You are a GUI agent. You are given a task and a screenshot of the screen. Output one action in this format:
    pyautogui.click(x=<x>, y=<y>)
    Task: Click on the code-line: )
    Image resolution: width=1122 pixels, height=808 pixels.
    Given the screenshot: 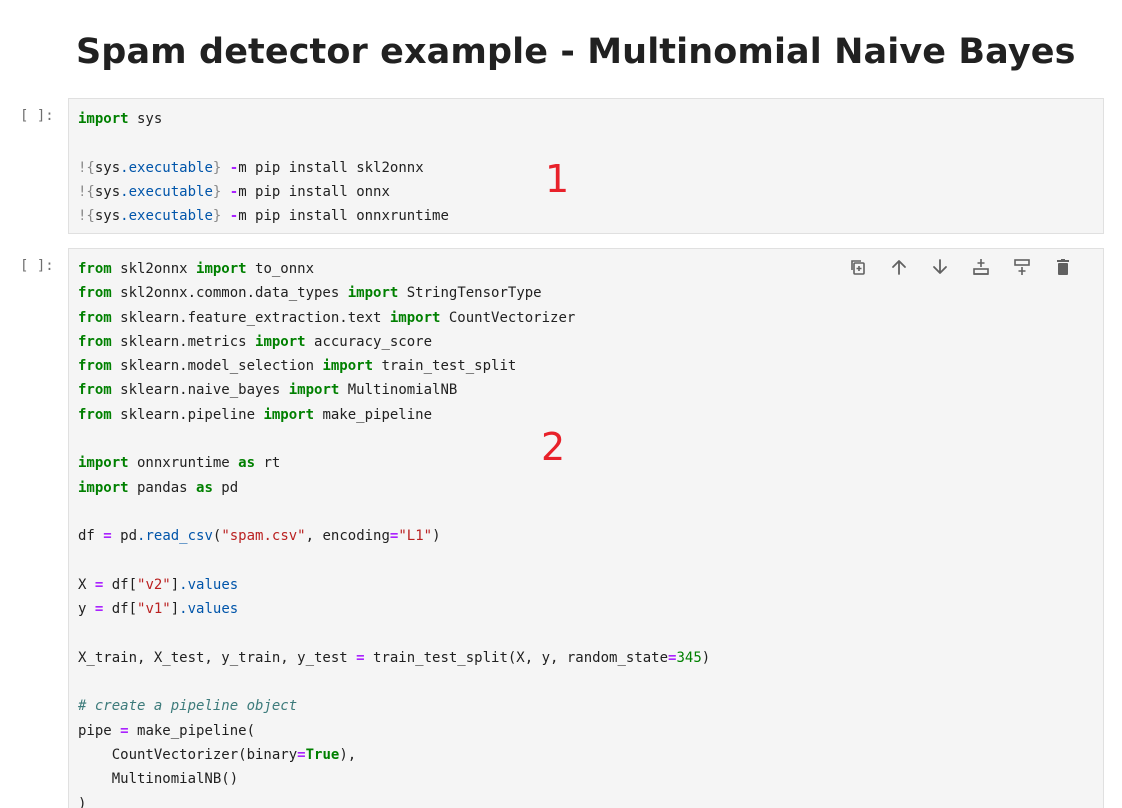 What is the action you would take?
    pyautogui.click(x=82, y=801)
    